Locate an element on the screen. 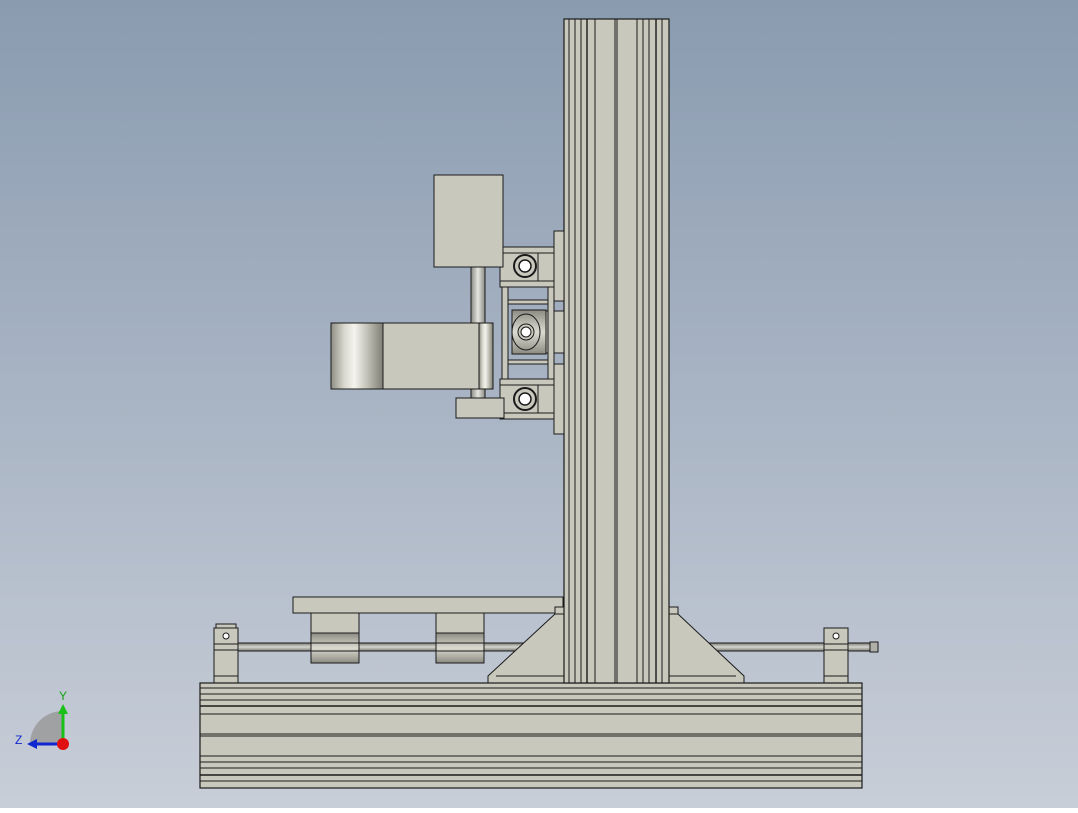 The width and height of the screenshot is (1078, 813). vertical-column is located at coordinates (616, 351).